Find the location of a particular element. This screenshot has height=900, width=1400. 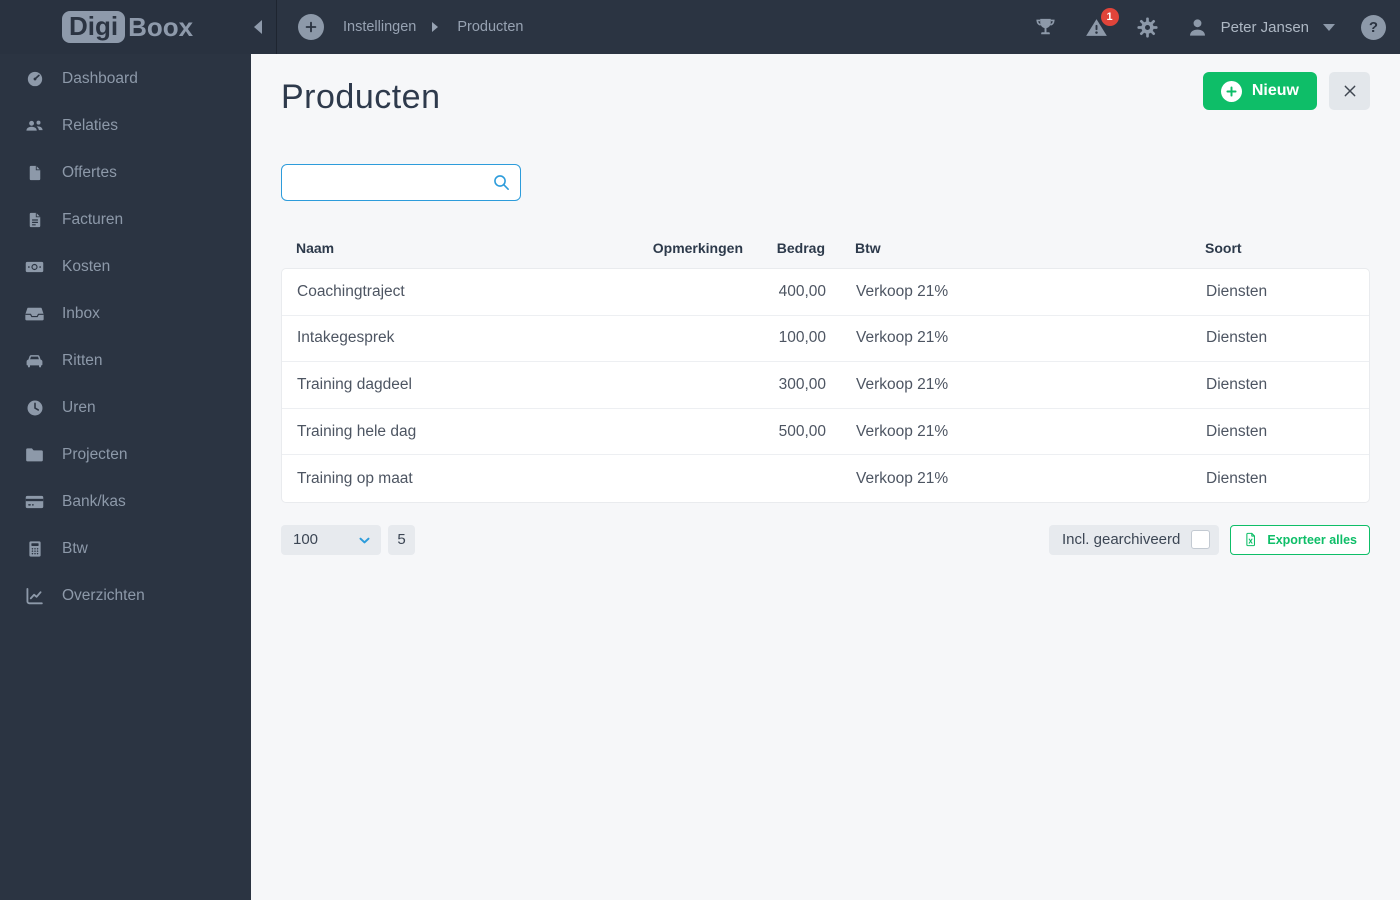

cell-bedrag: 500,00 is located at coordinates (802, 431).